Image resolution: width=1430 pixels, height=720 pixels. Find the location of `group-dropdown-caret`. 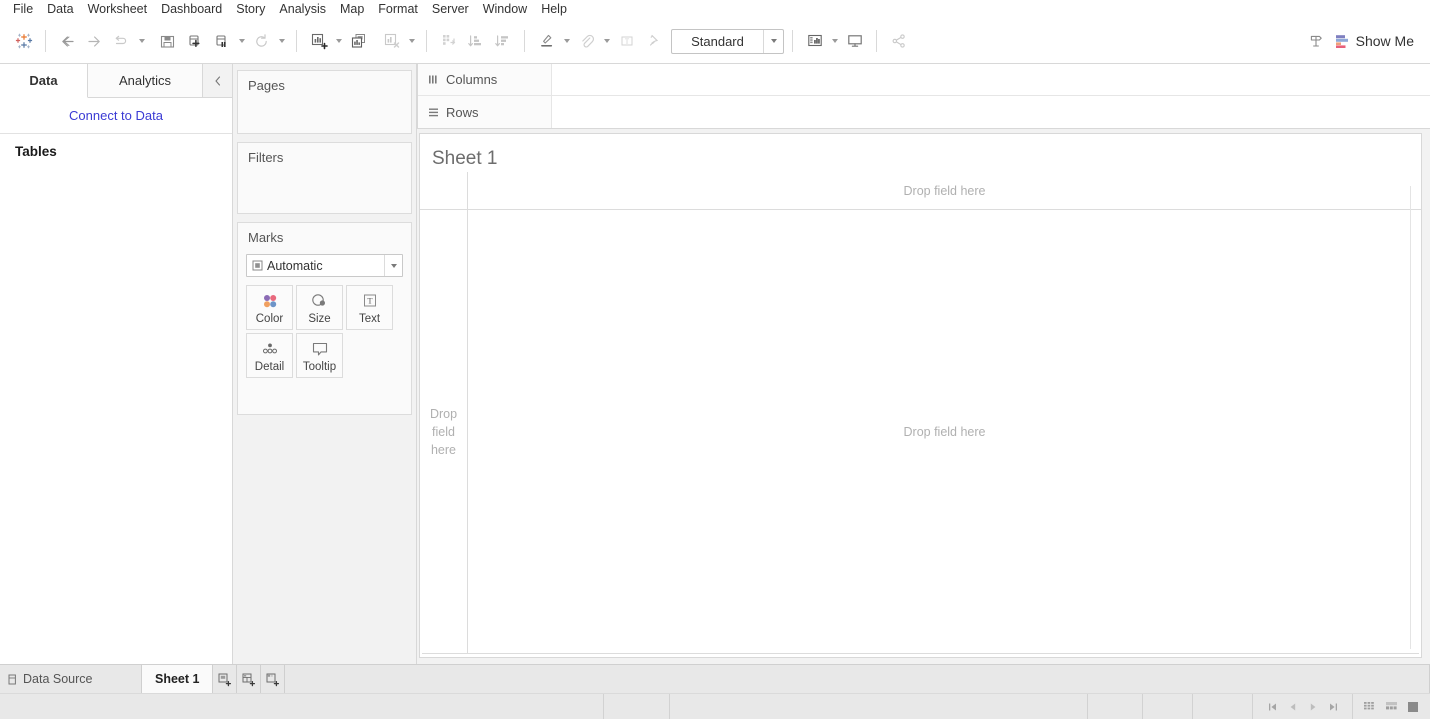

group-dropdown-caret is located at coordinates (606, 41).